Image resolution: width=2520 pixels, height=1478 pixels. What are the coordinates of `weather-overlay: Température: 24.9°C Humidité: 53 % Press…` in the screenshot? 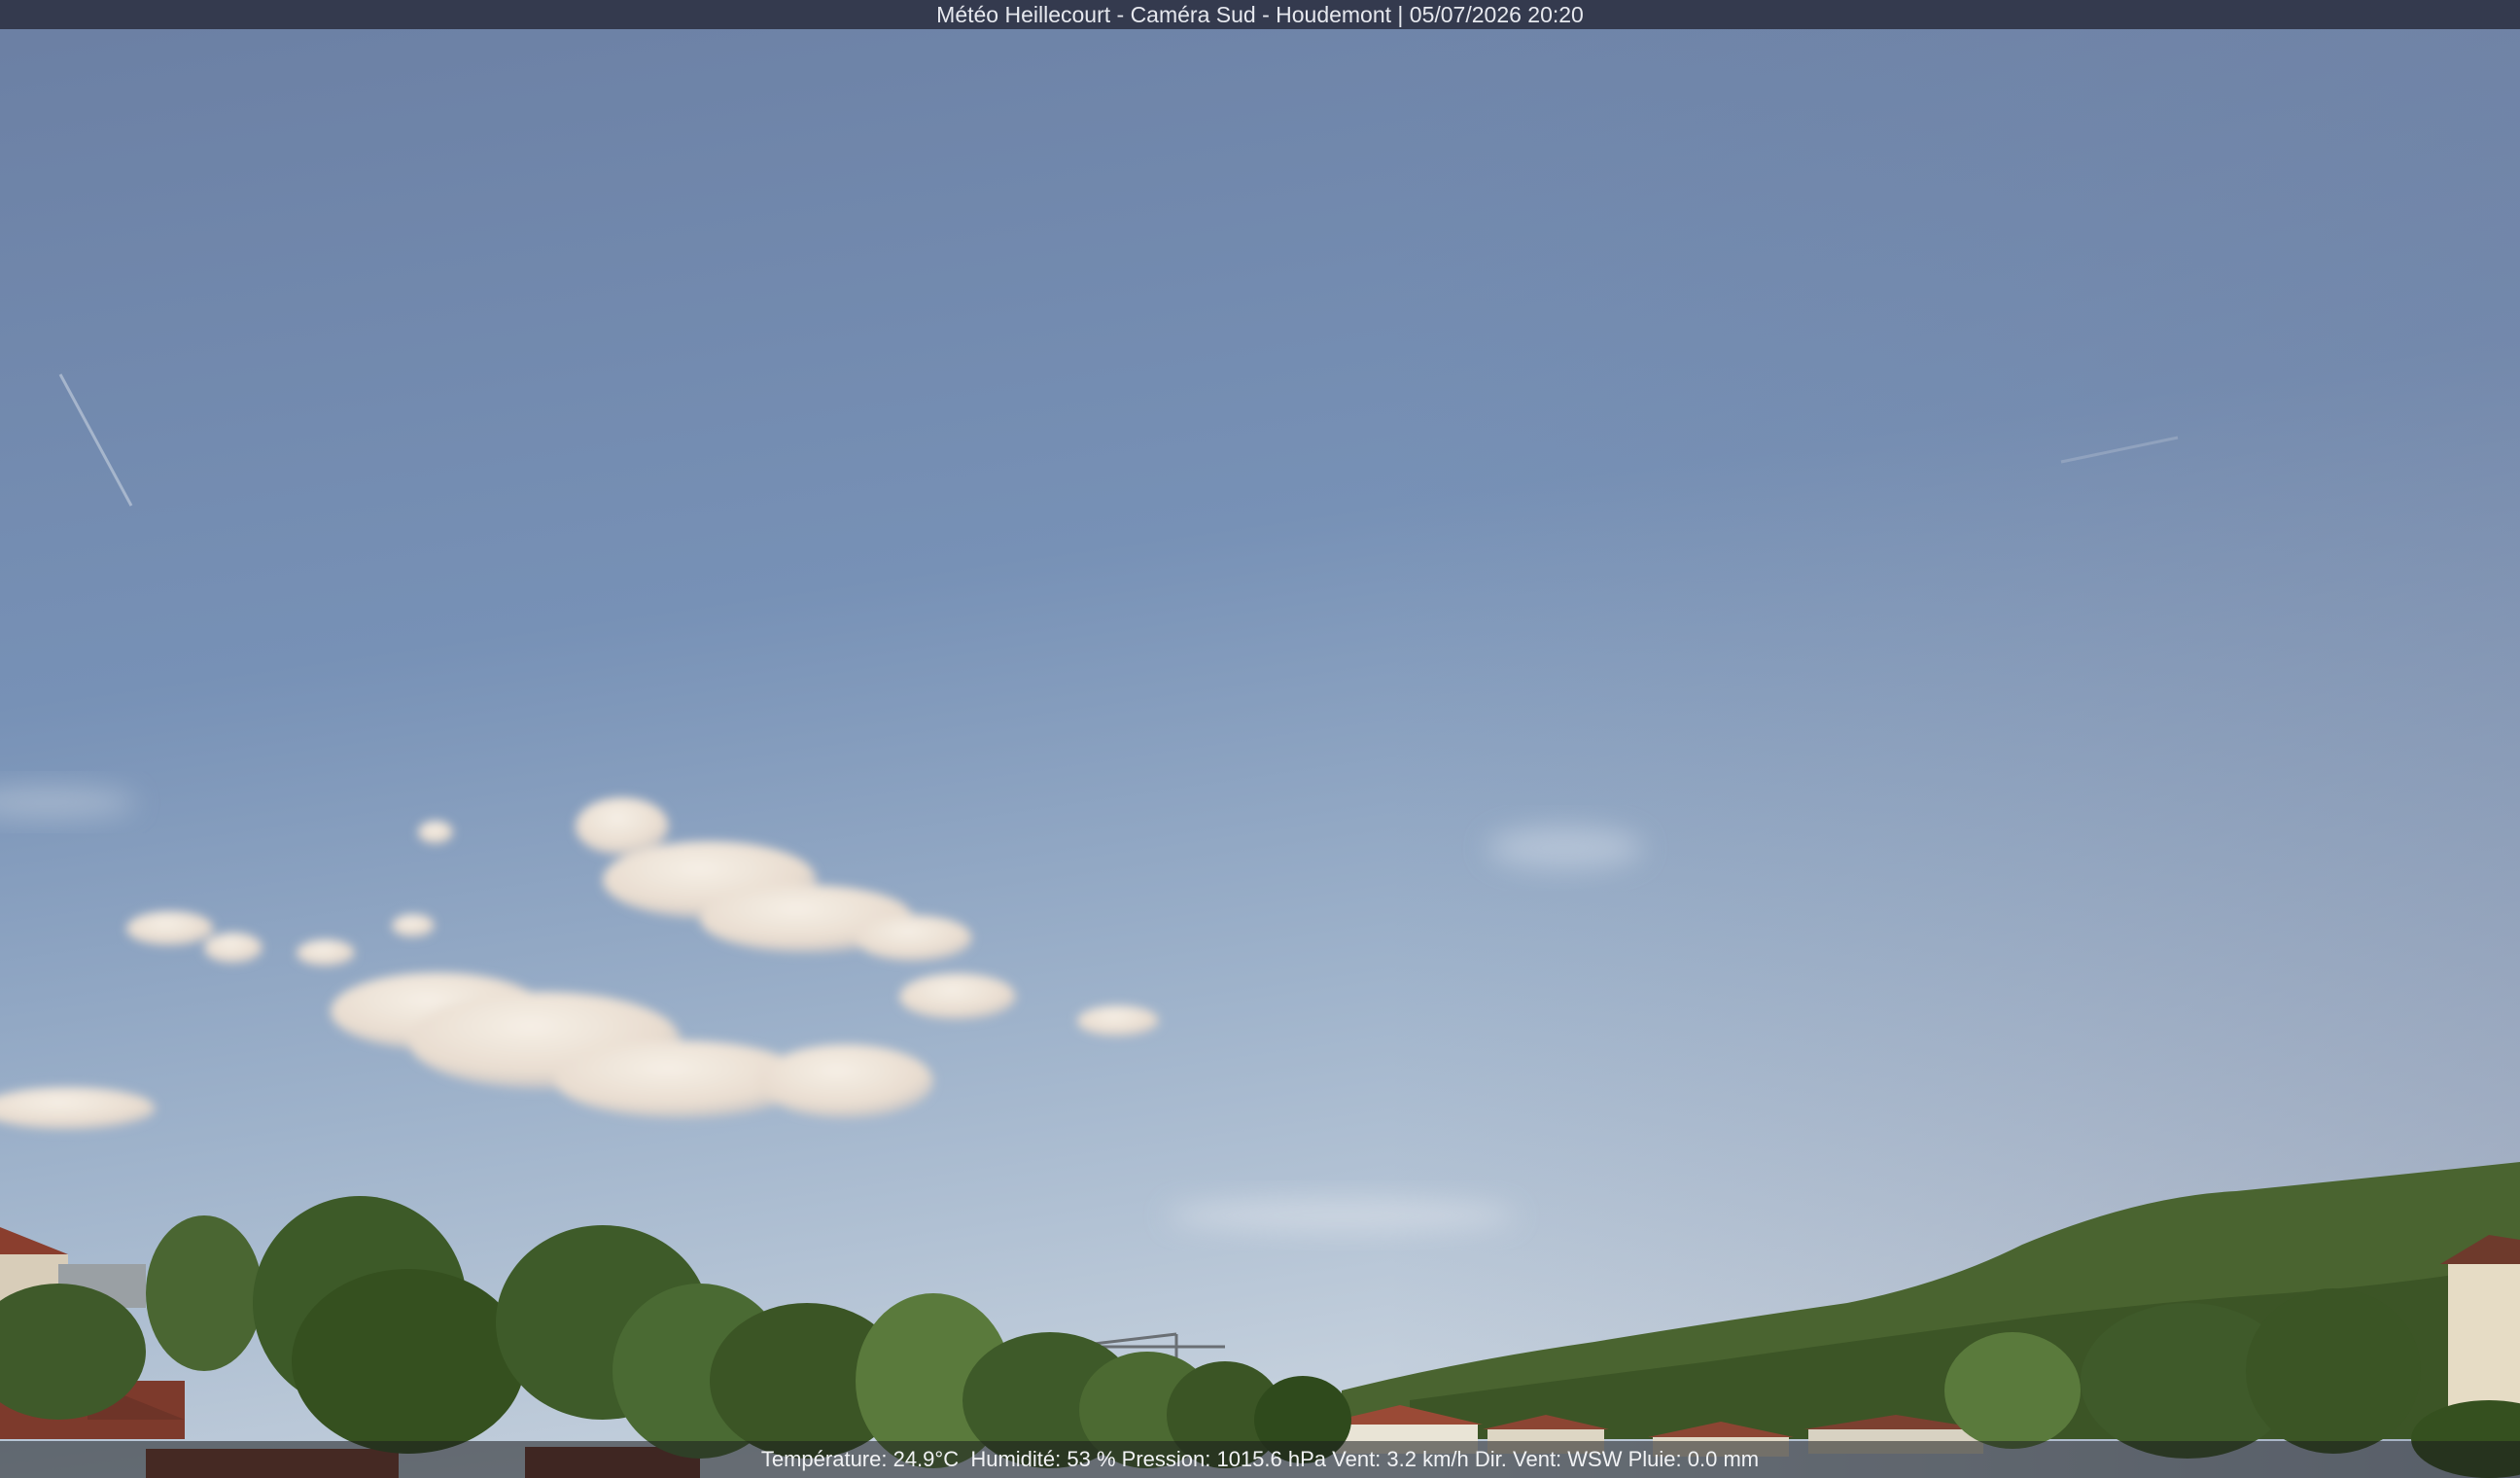 It's located at (1260, 1459).